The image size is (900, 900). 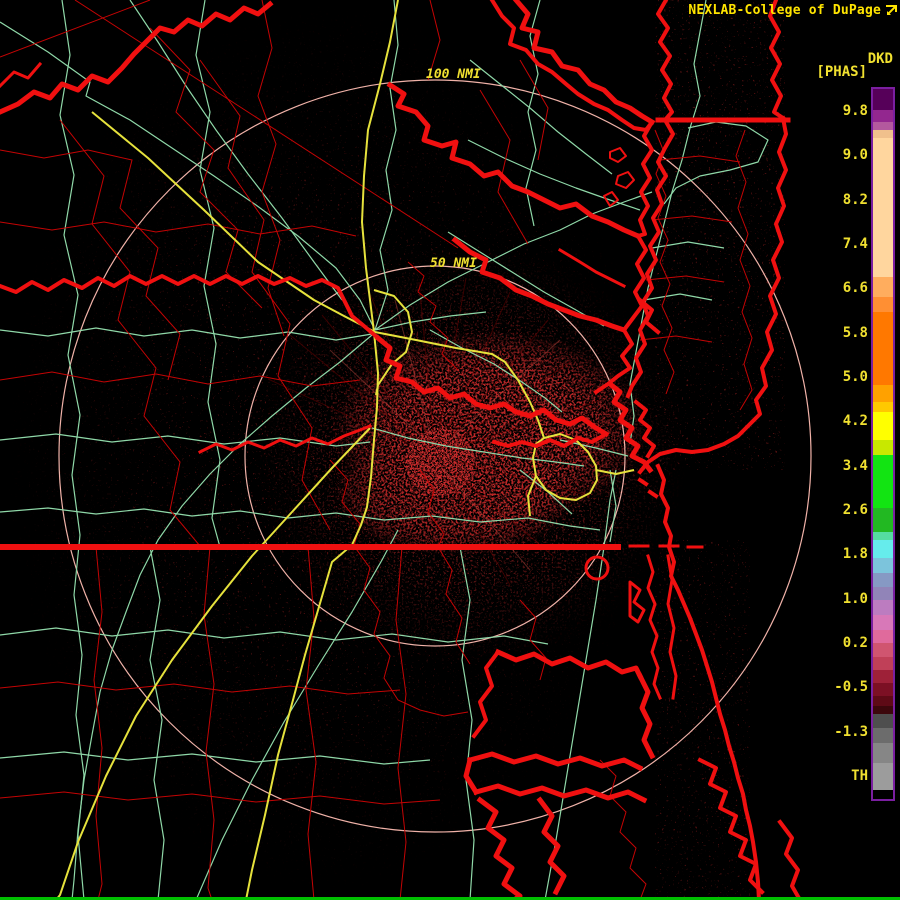 What do you see at coordinates (880, 59) in the screenshot?
I see `product-code-label: DKD` at bounding box center [880, 59].